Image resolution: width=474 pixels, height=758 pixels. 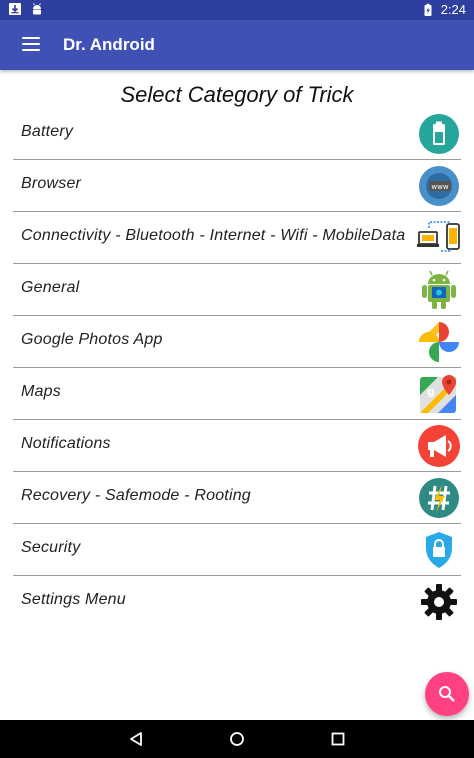 I want to click on category-label: Notifications, so click(x=66, y=443).